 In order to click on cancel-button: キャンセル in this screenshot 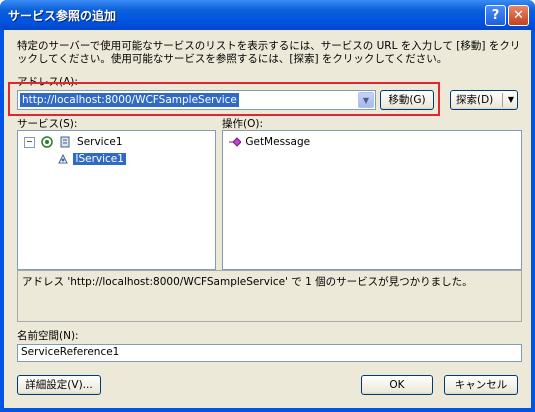, I will do `click(481, 385)`.